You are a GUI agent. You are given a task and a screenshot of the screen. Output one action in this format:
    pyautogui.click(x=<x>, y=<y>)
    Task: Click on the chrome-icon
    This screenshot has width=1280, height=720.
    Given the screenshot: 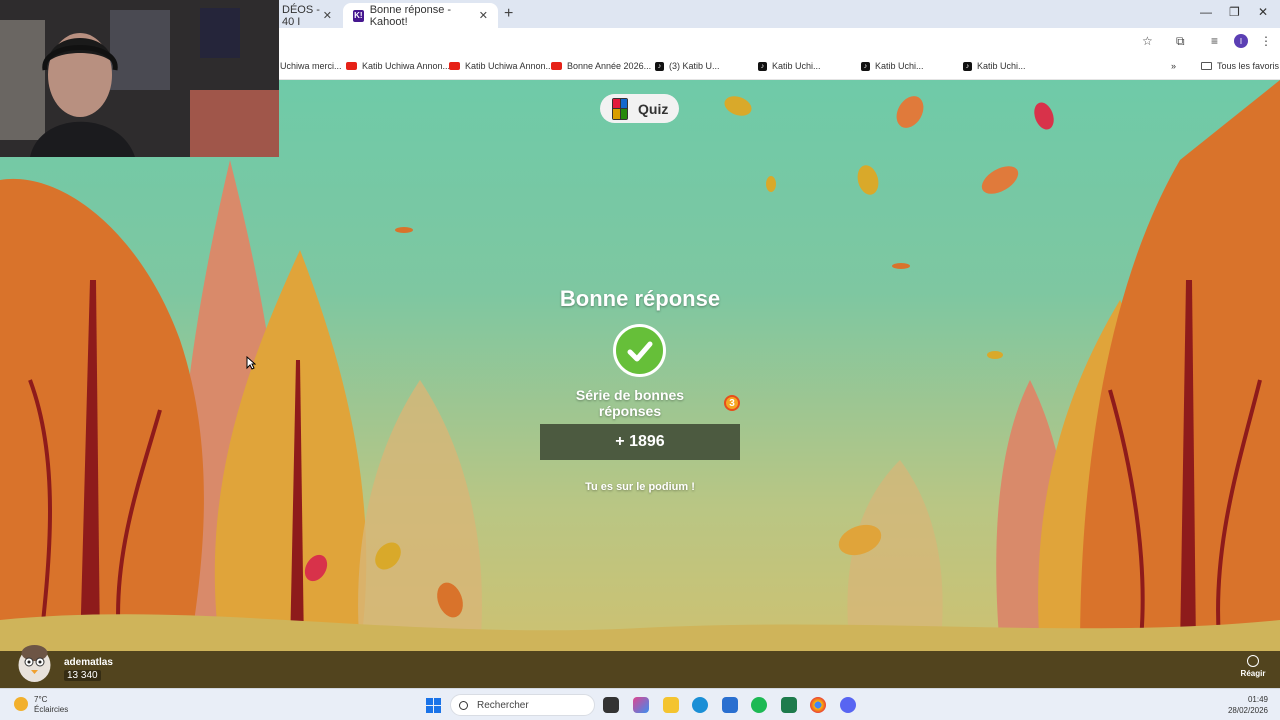 What is the action you would take?
    pyautogui.click(x=818, y=705)
    